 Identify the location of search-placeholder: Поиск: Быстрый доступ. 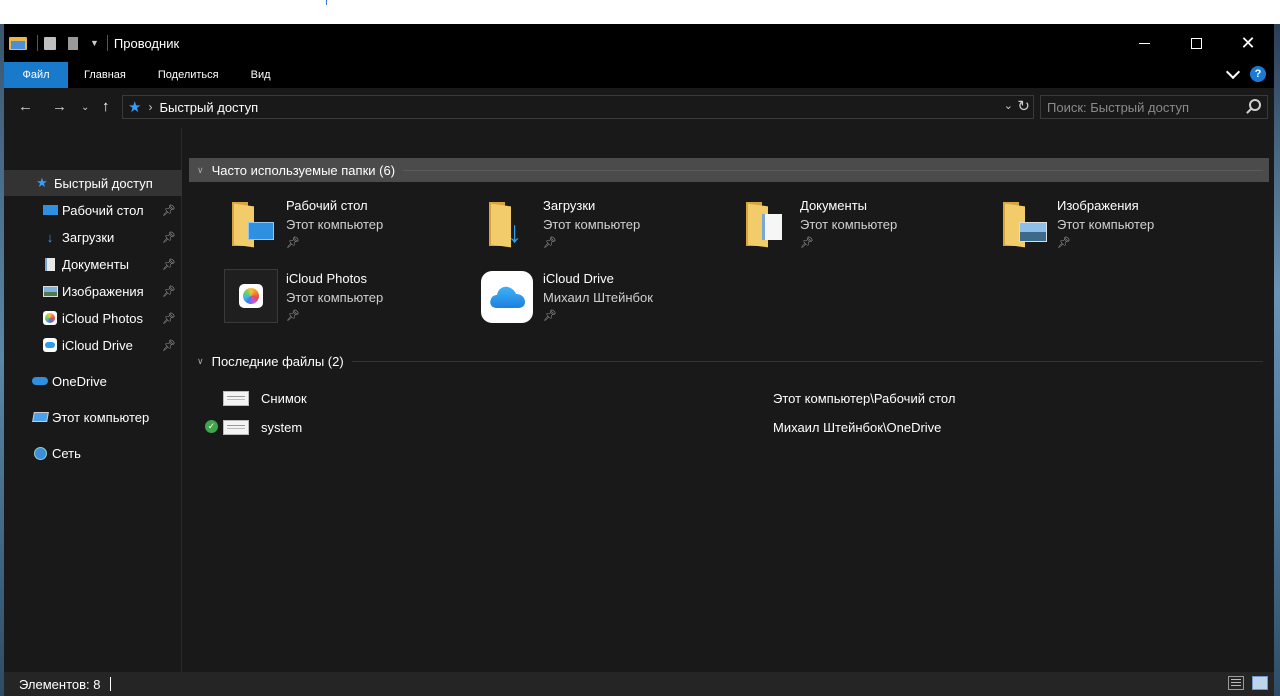
(1118, 107).